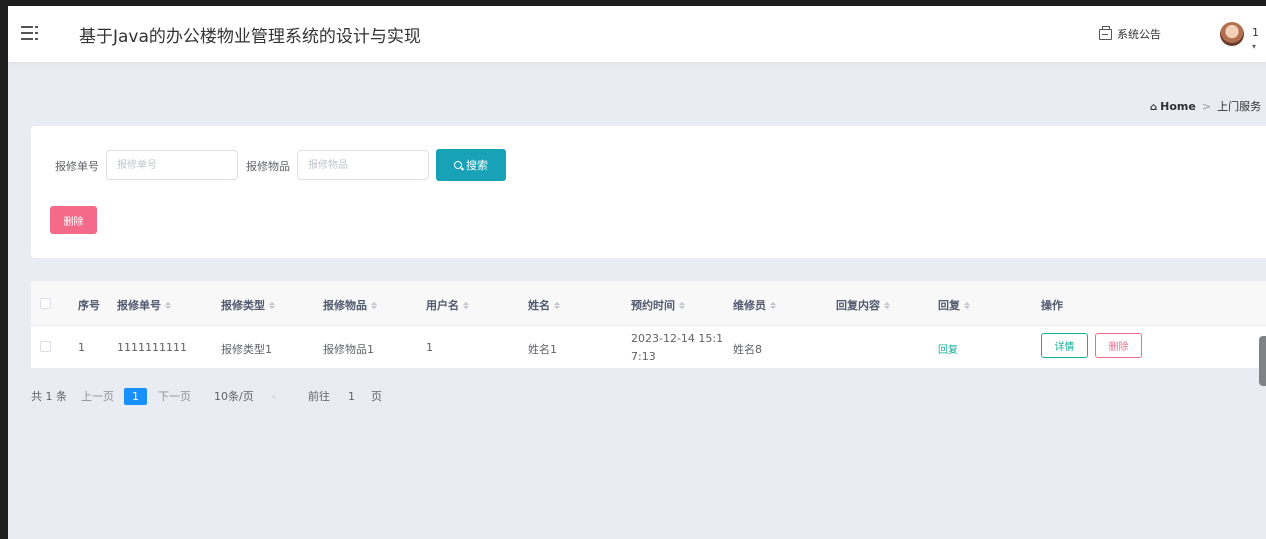 This screenshot has height=539, width=1266. What do you see at coordinates (542, 349) in the screenshot?
I see `cell-name: 姓名1` at bounding box center [542, 349].